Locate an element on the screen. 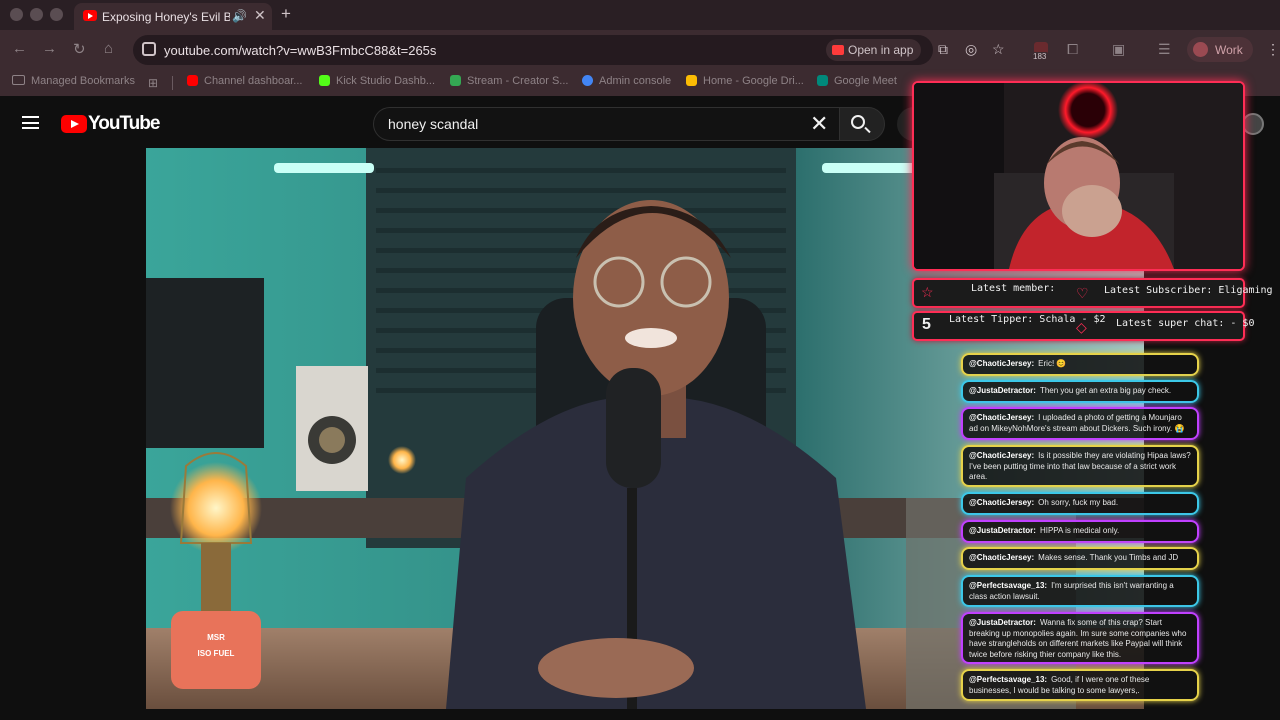 The height and width of the screenshot is (720, 1280). folder-icon is located at coordinates (18, 80).